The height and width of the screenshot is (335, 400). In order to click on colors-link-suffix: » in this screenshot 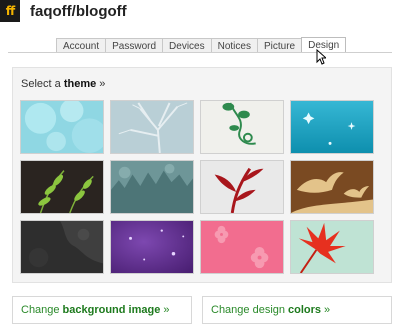, I will do `click(327, 310)`.